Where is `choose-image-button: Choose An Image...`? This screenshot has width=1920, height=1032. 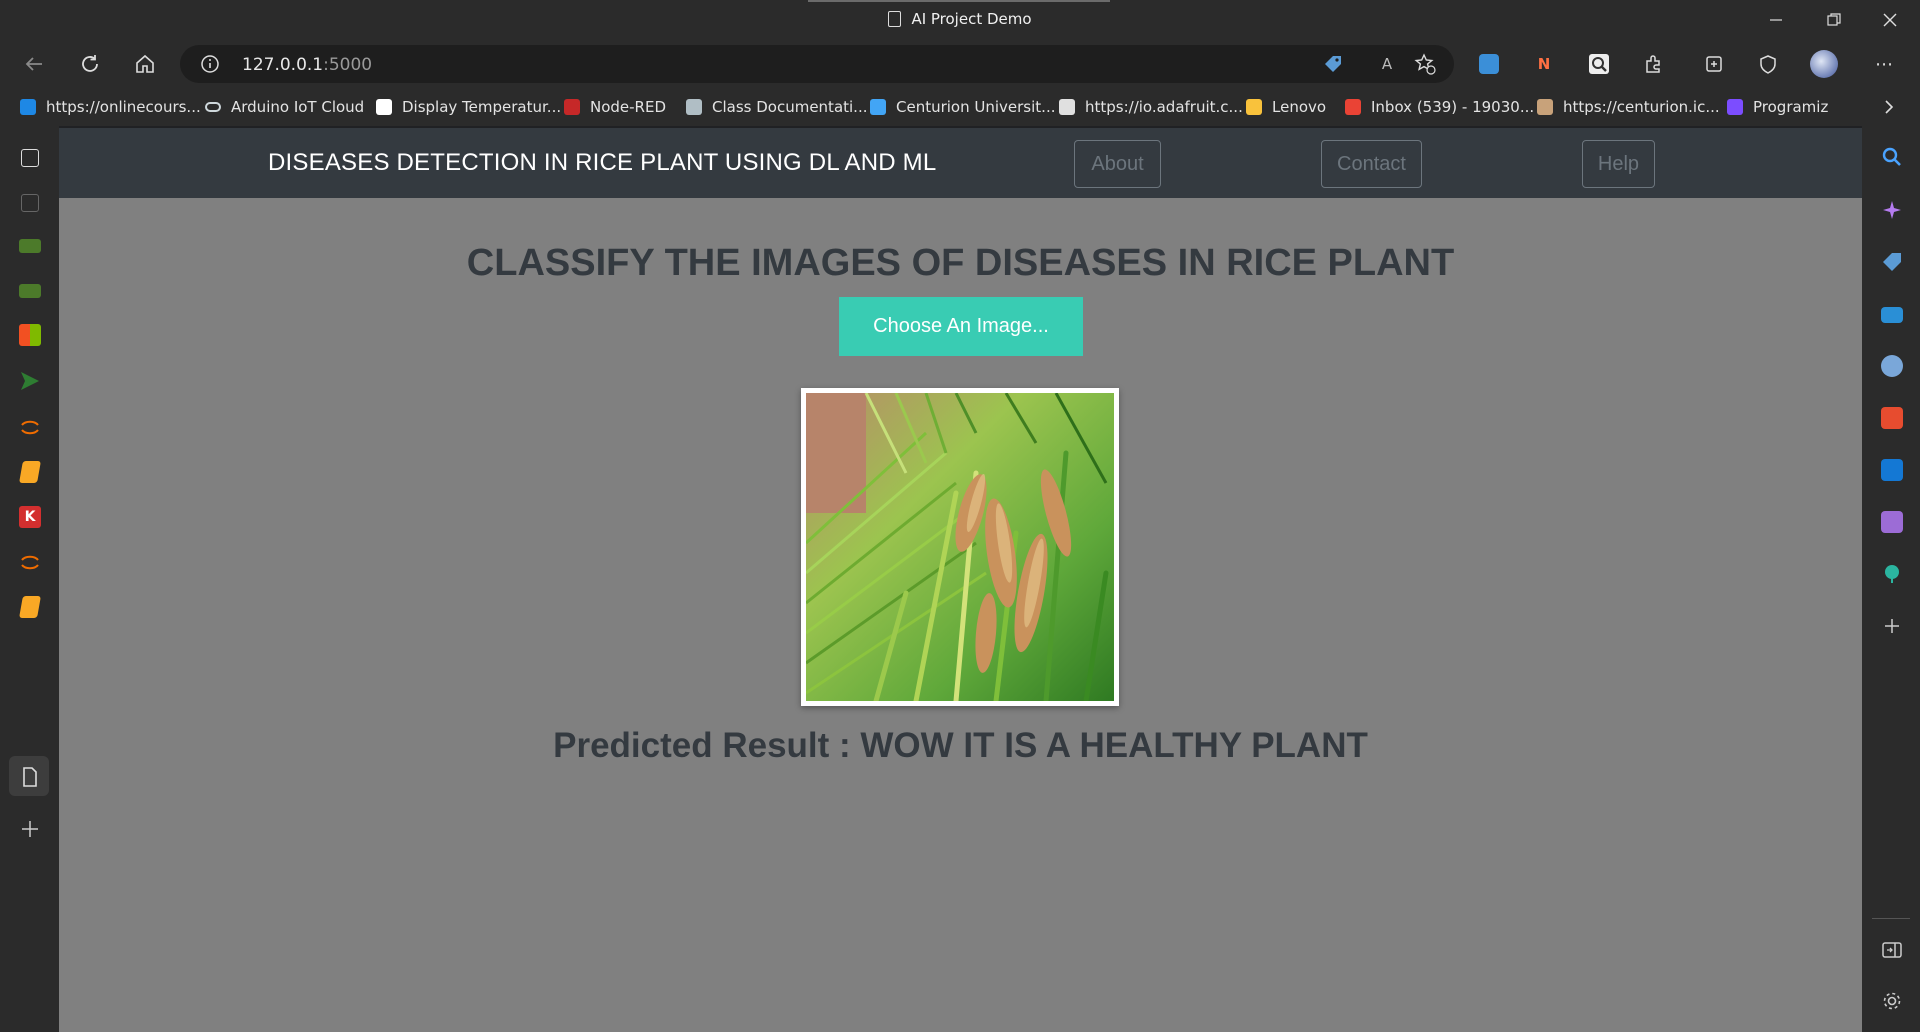
choose-image-button: Choose An Image... is located at coordinates (961, 326).